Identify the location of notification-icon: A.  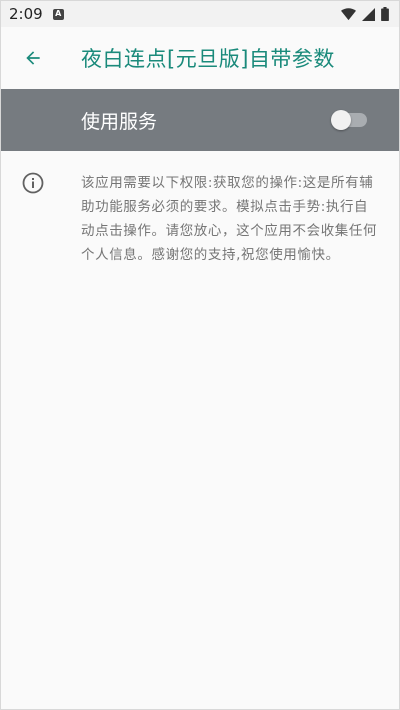
(58, 14).